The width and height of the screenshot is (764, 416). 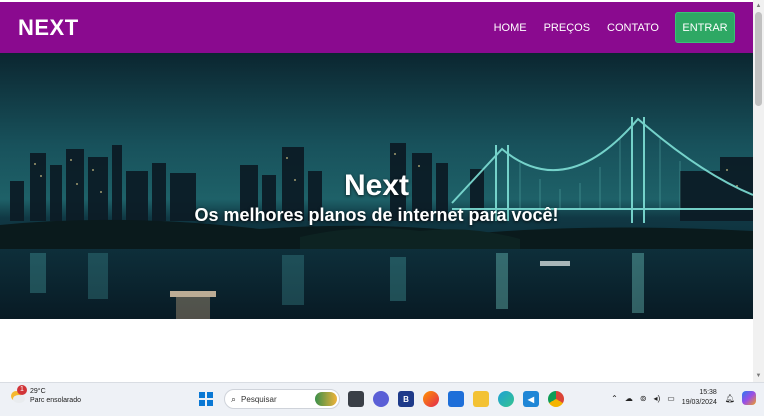 What do you see at coordinates (758, 376) in the screenshot?
I see `scroll-down-arrow-icon: ▼` at bounding box center [758, 376].